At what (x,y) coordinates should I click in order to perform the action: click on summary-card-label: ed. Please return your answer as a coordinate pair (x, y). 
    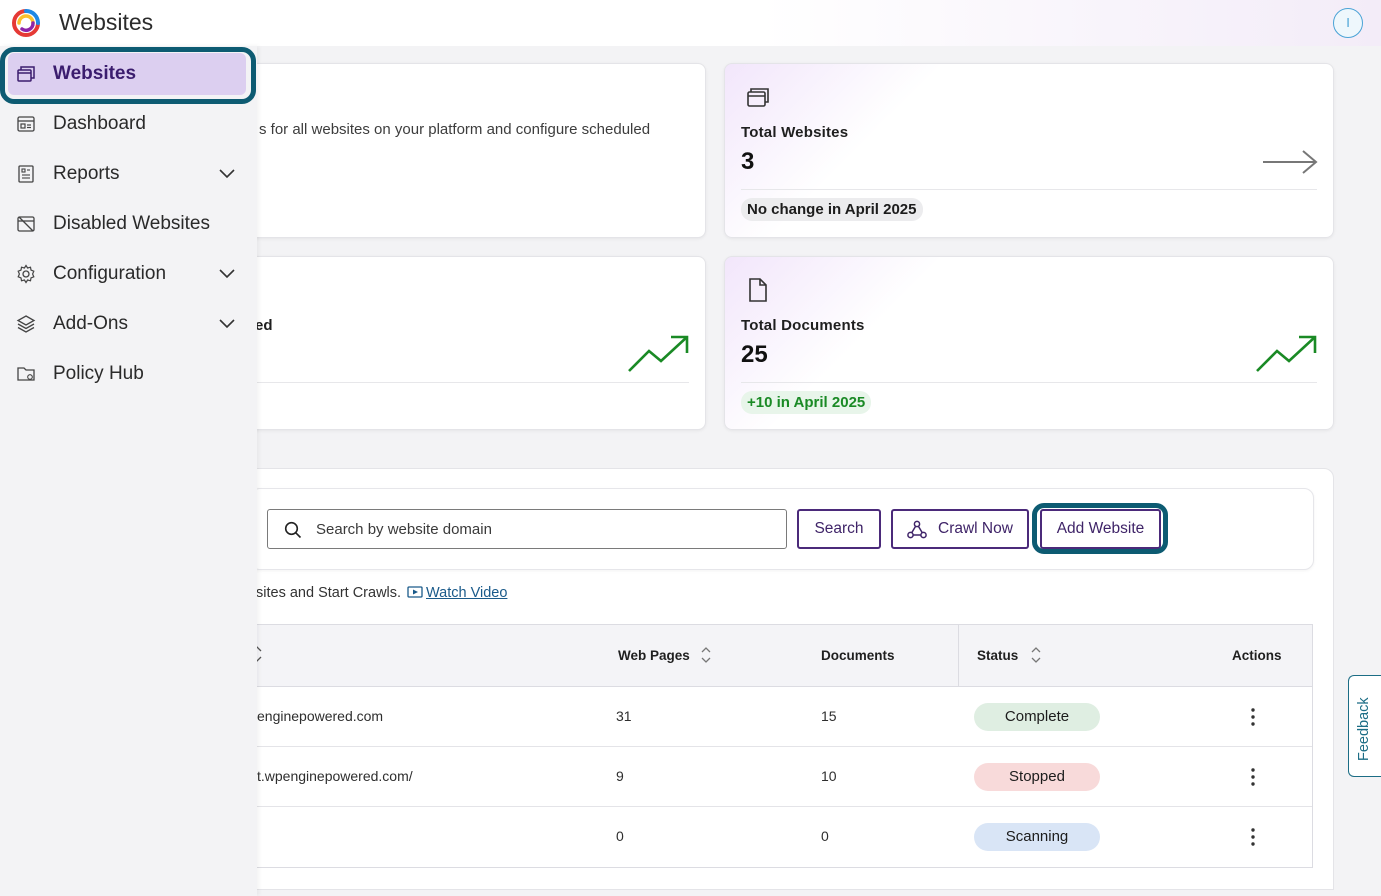
    Looking at the image, I should click on (264, 325).